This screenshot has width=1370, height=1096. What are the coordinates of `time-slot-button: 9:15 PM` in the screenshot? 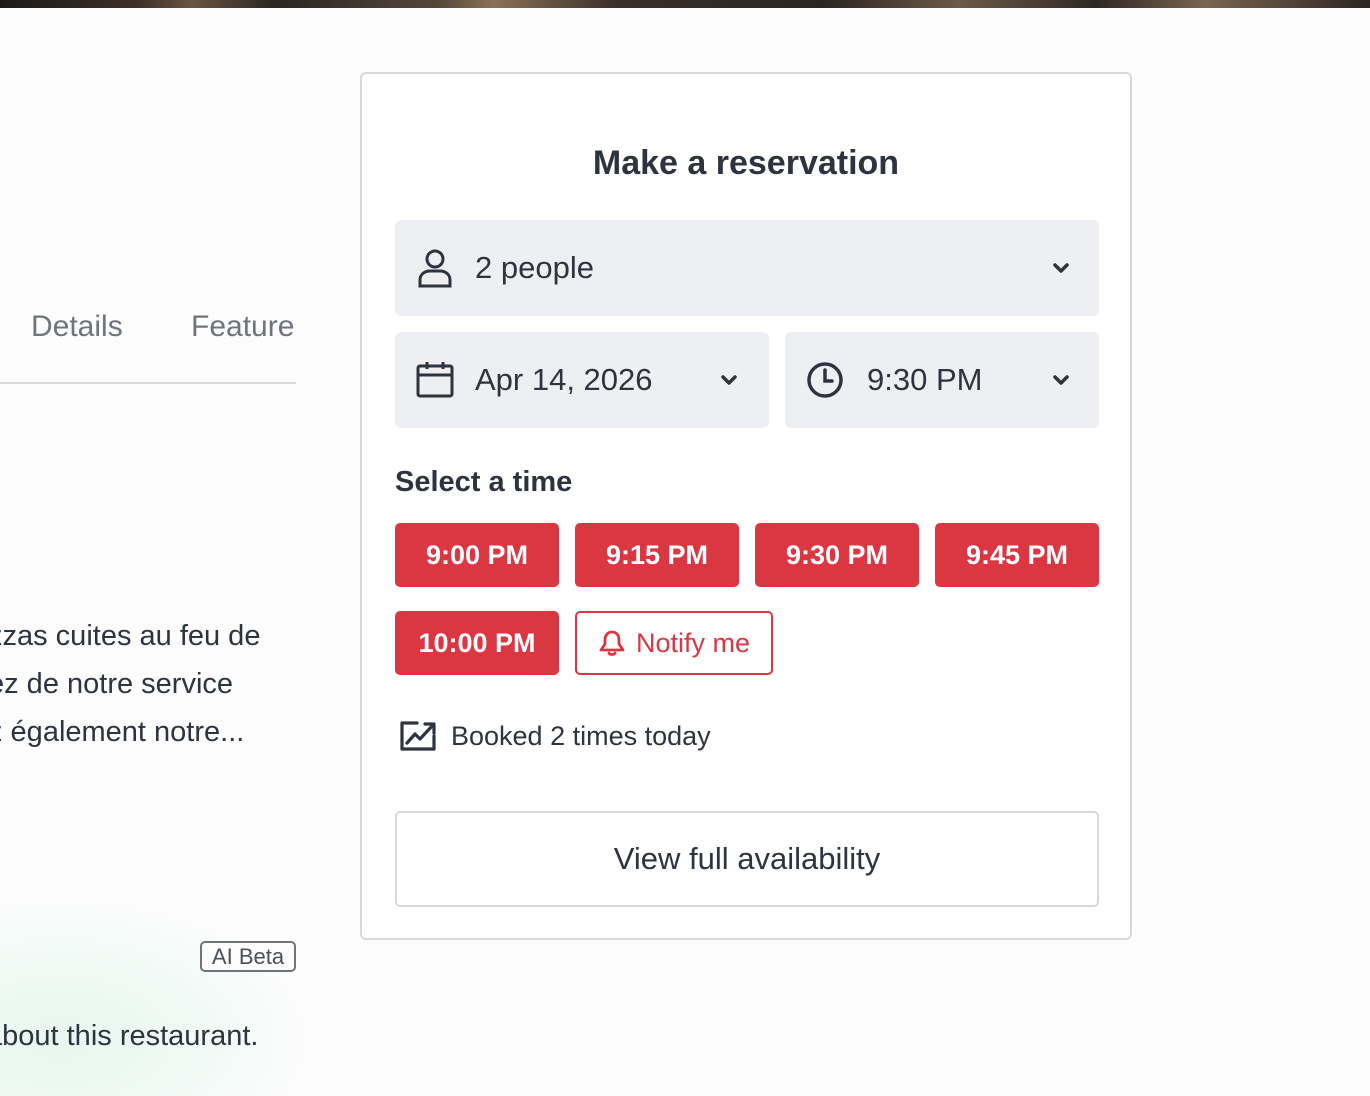 It's located at (657, 555).